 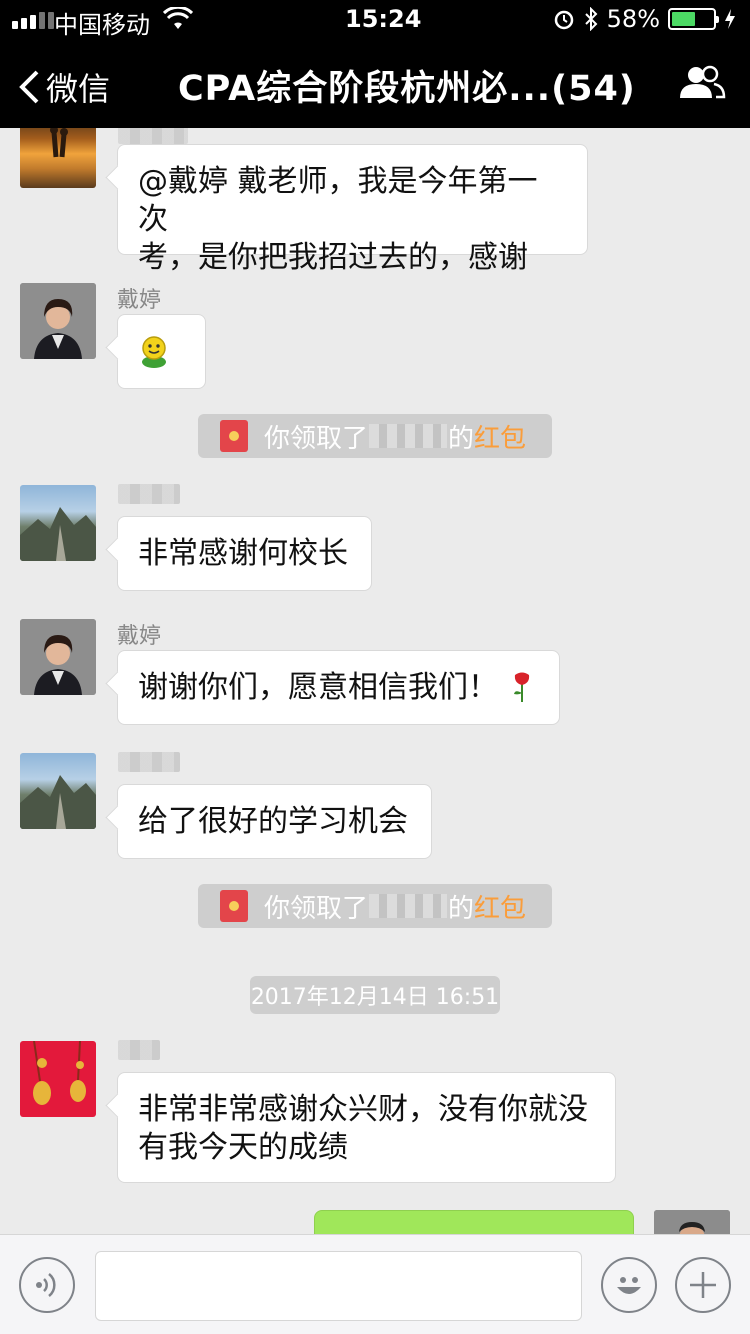 What do you see at coordinates (333, 257) in the screenshot?
I see `message-text: 考，是你把我招过去的，感谢` at bounding box center [333, 257].